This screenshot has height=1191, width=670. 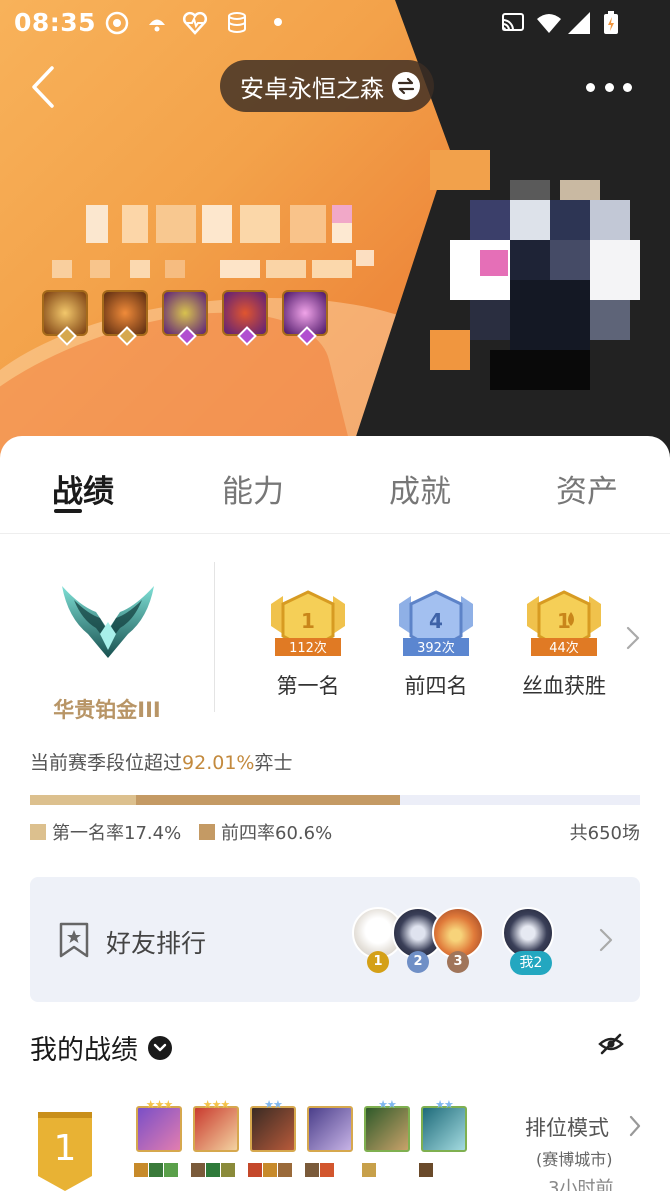 I want to click on friend-rank-badge: 1, so click(x=378, y=962).